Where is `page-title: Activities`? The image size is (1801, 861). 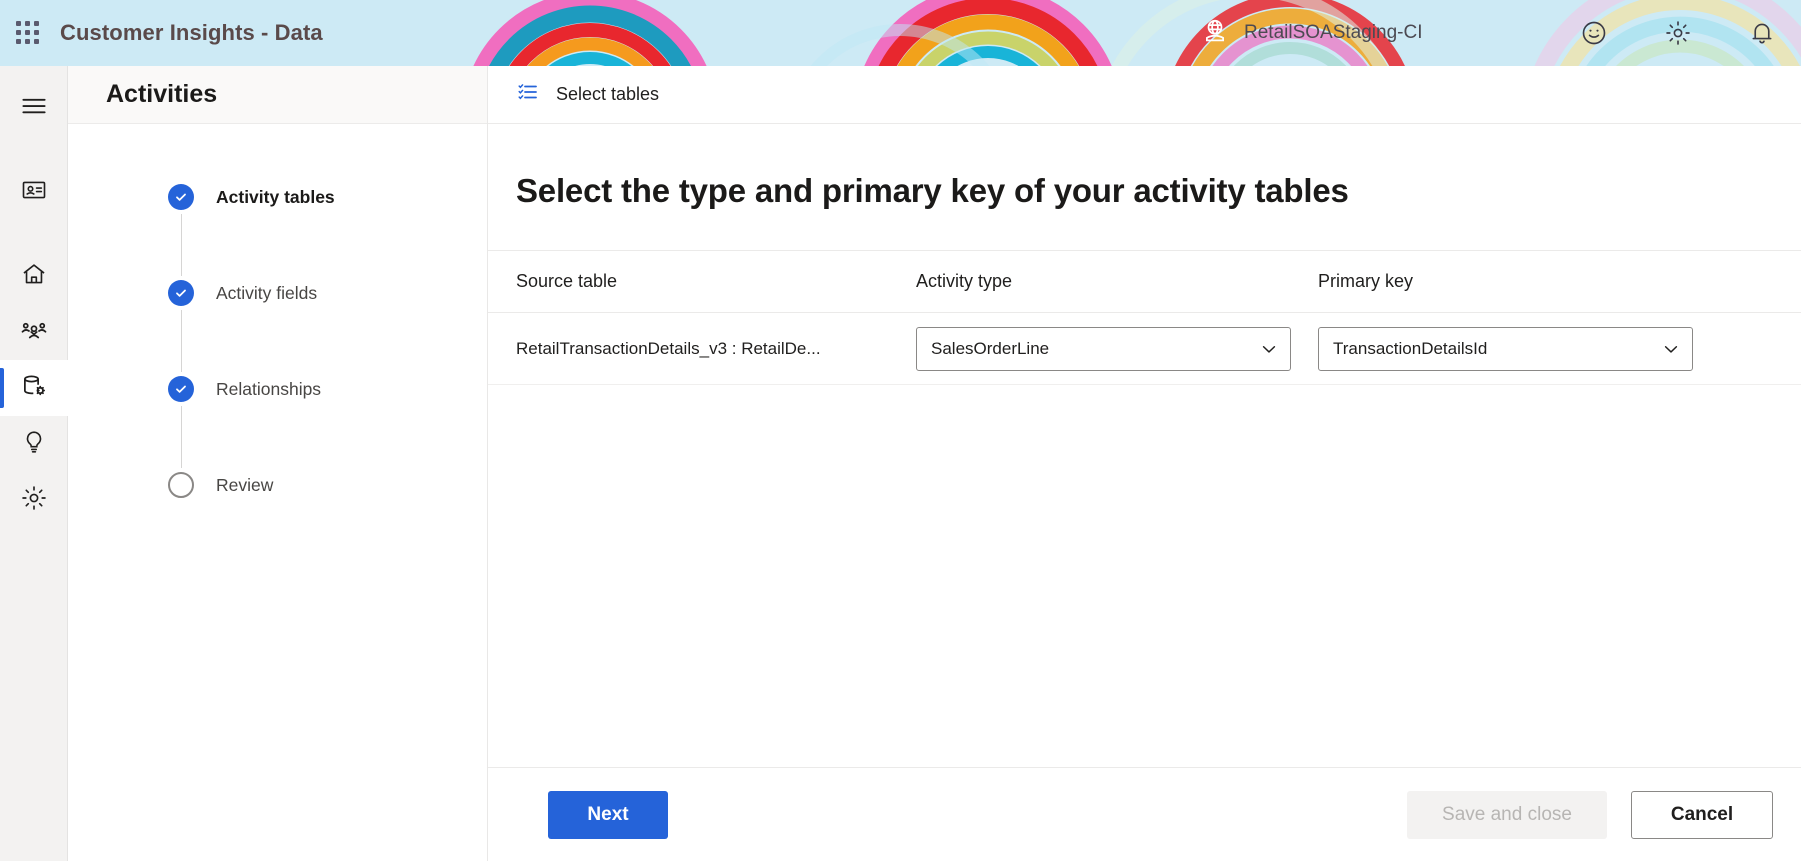
page-title: Activities is located at coordinates (162, 94).